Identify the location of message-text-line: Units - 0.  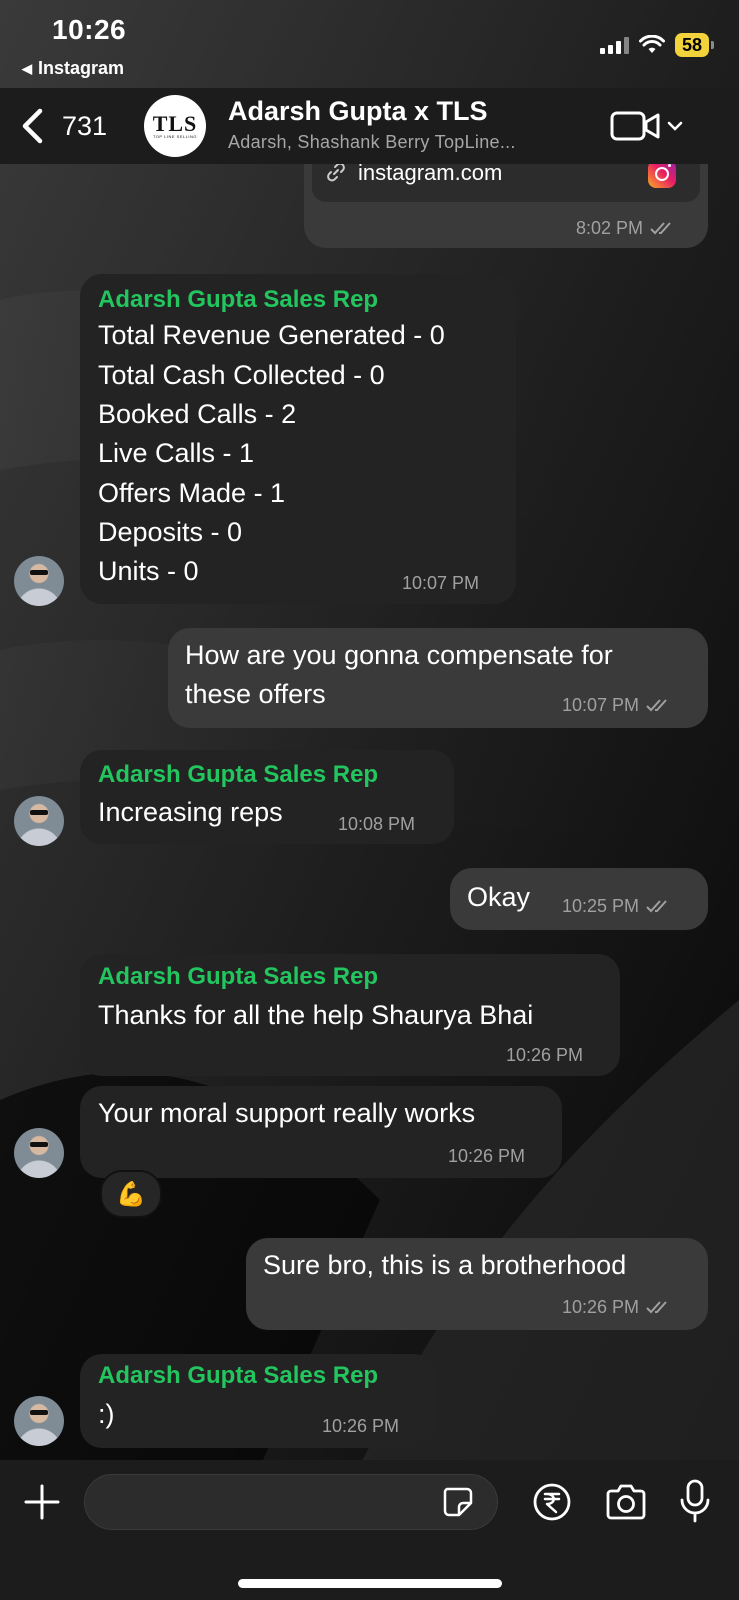
(148, 571).